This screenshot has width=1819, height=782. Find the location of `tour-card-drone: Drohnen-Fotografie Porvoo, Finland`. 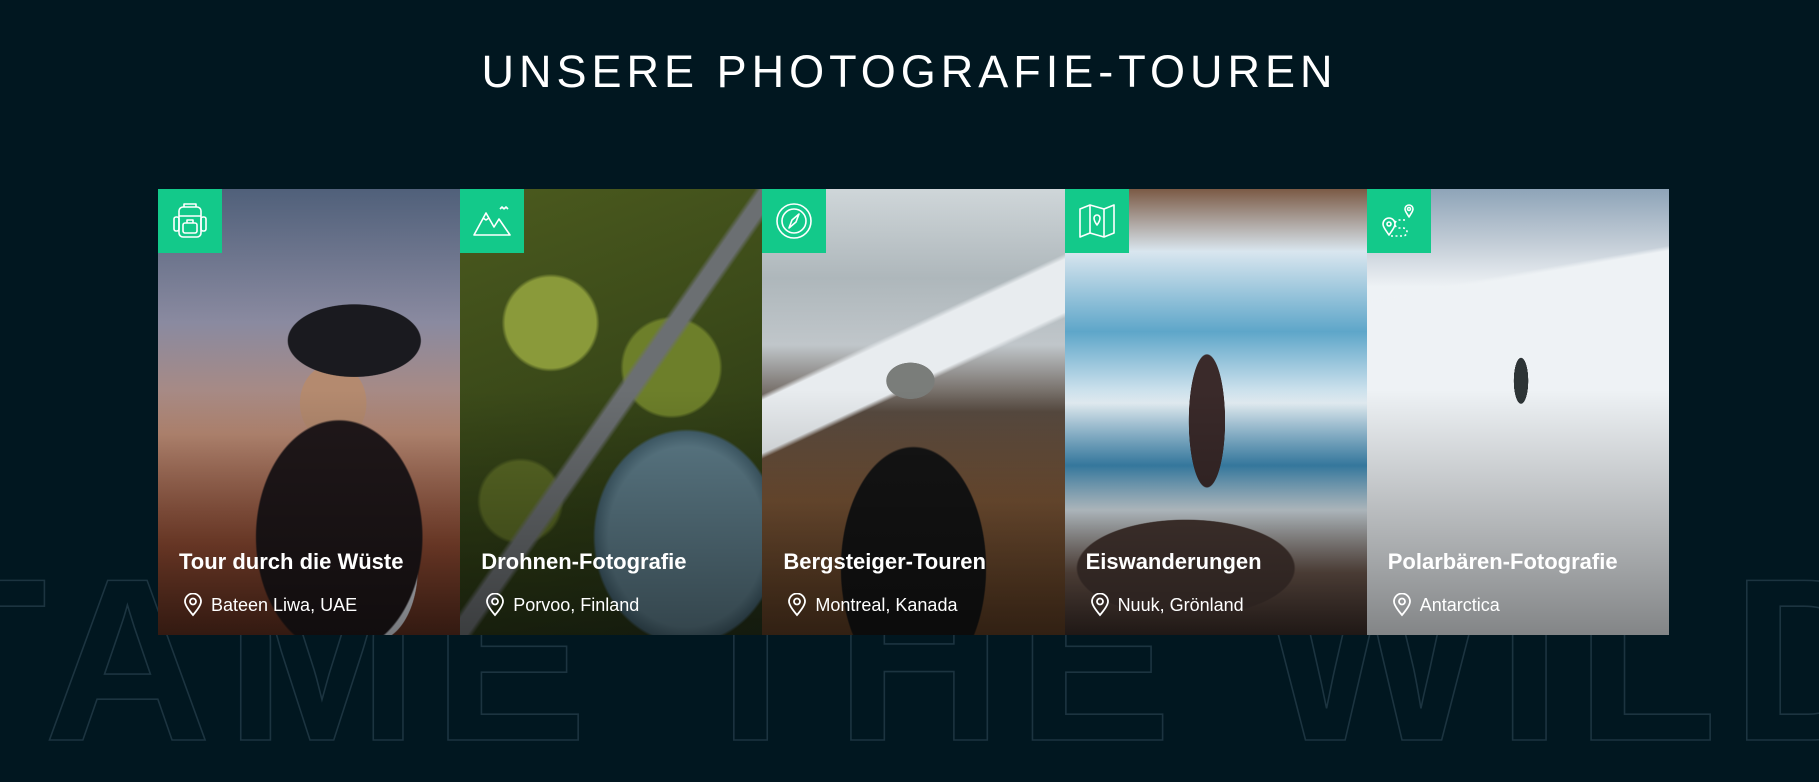

tour-card-drone: Drohnen-Fotografie Porvoo, Finland is located at coordinates (611, 412).